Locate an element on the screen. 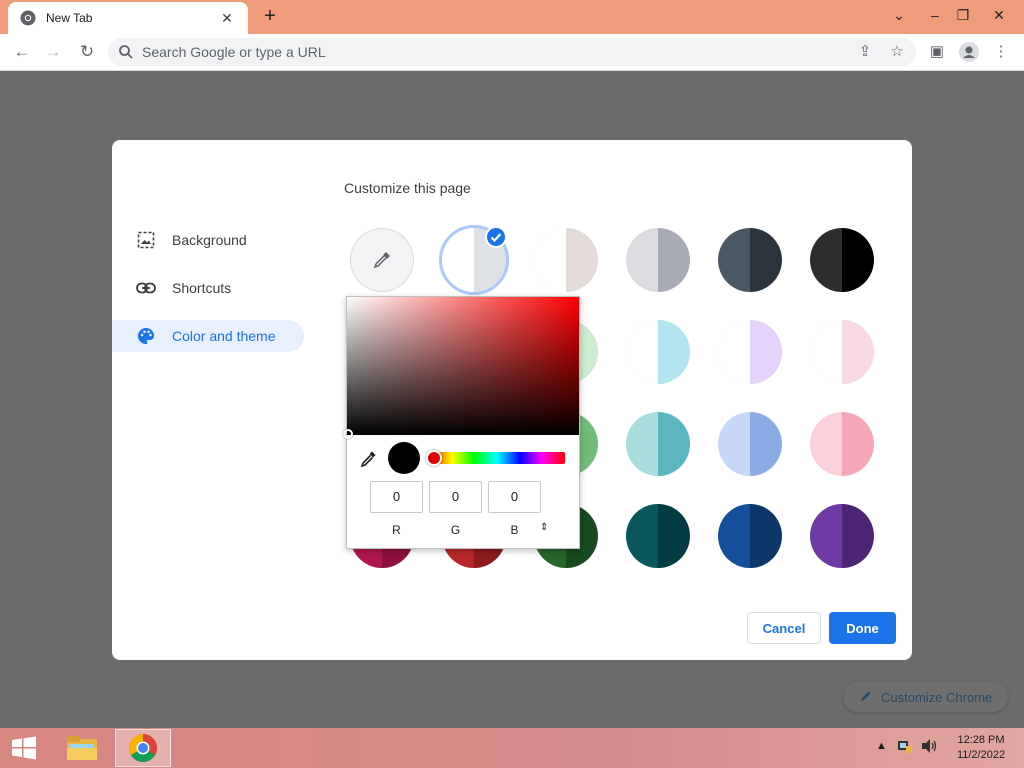 This screenshot has width=1024, height=768. hue-slider-handle is located at coordinates (434, 458).